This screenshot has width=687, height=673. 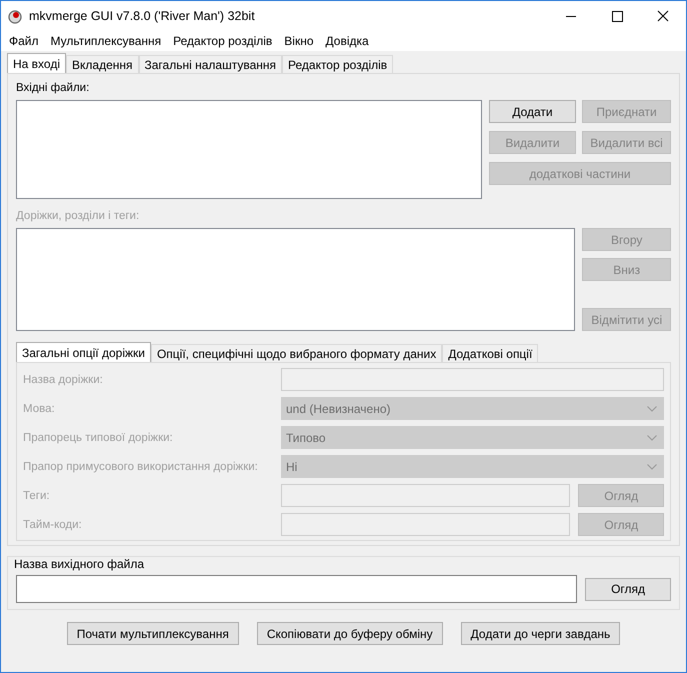 What do you see at coordinates (80, 564) in the screenshot?
I see `group-label: Назва вихідного файла` at bounding box center [80, 564].